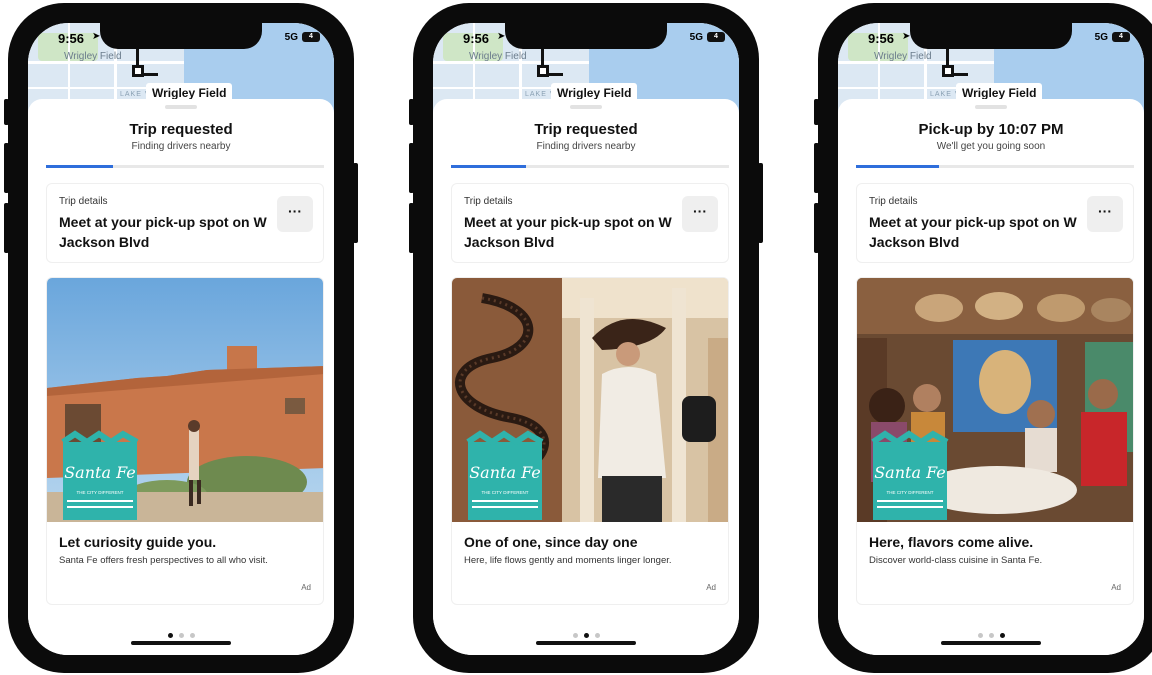  I want to click on ad-image-spiral-staircase: Santa Fe THE CITY DIFFERENT, so click(590, 400).